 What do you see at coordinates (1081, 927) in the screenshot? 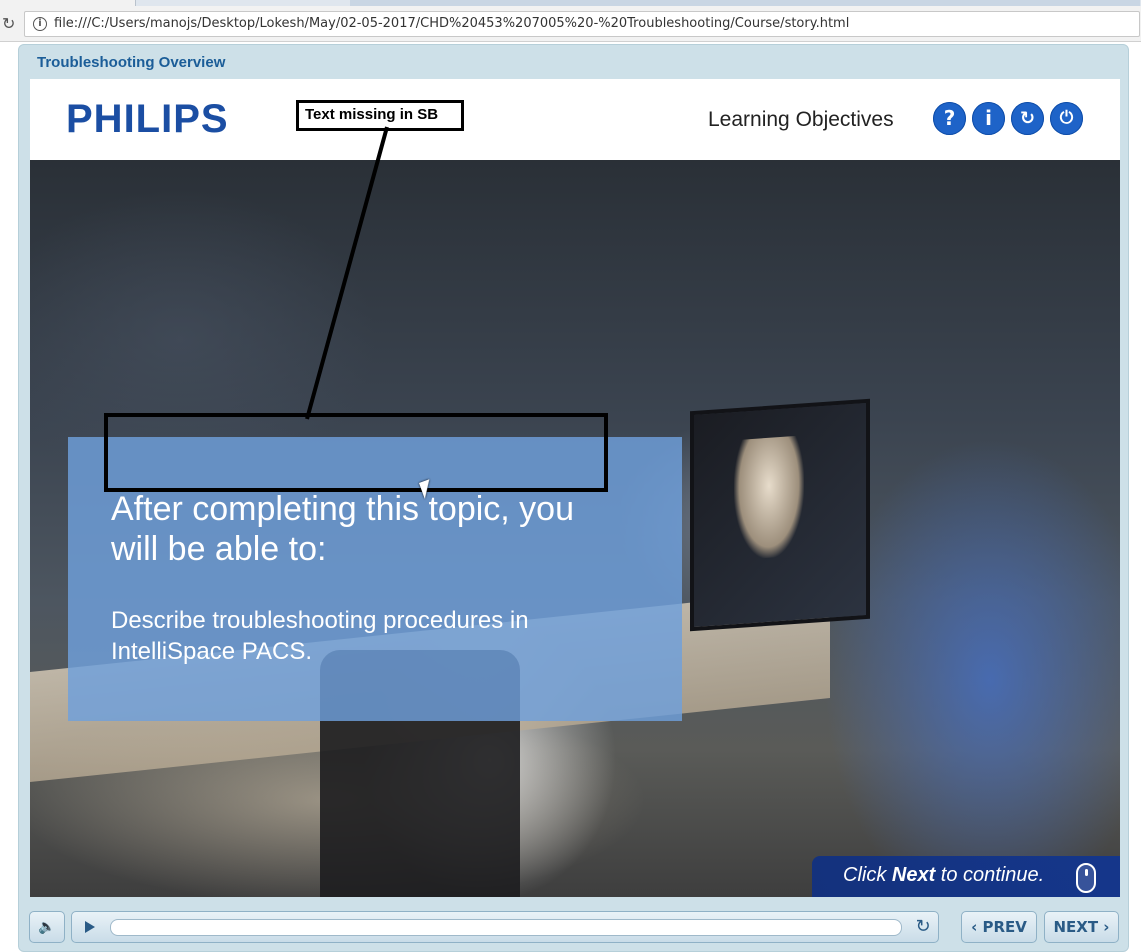
I see `next-button: NEXT ›` at bounding box center [1081, 927].